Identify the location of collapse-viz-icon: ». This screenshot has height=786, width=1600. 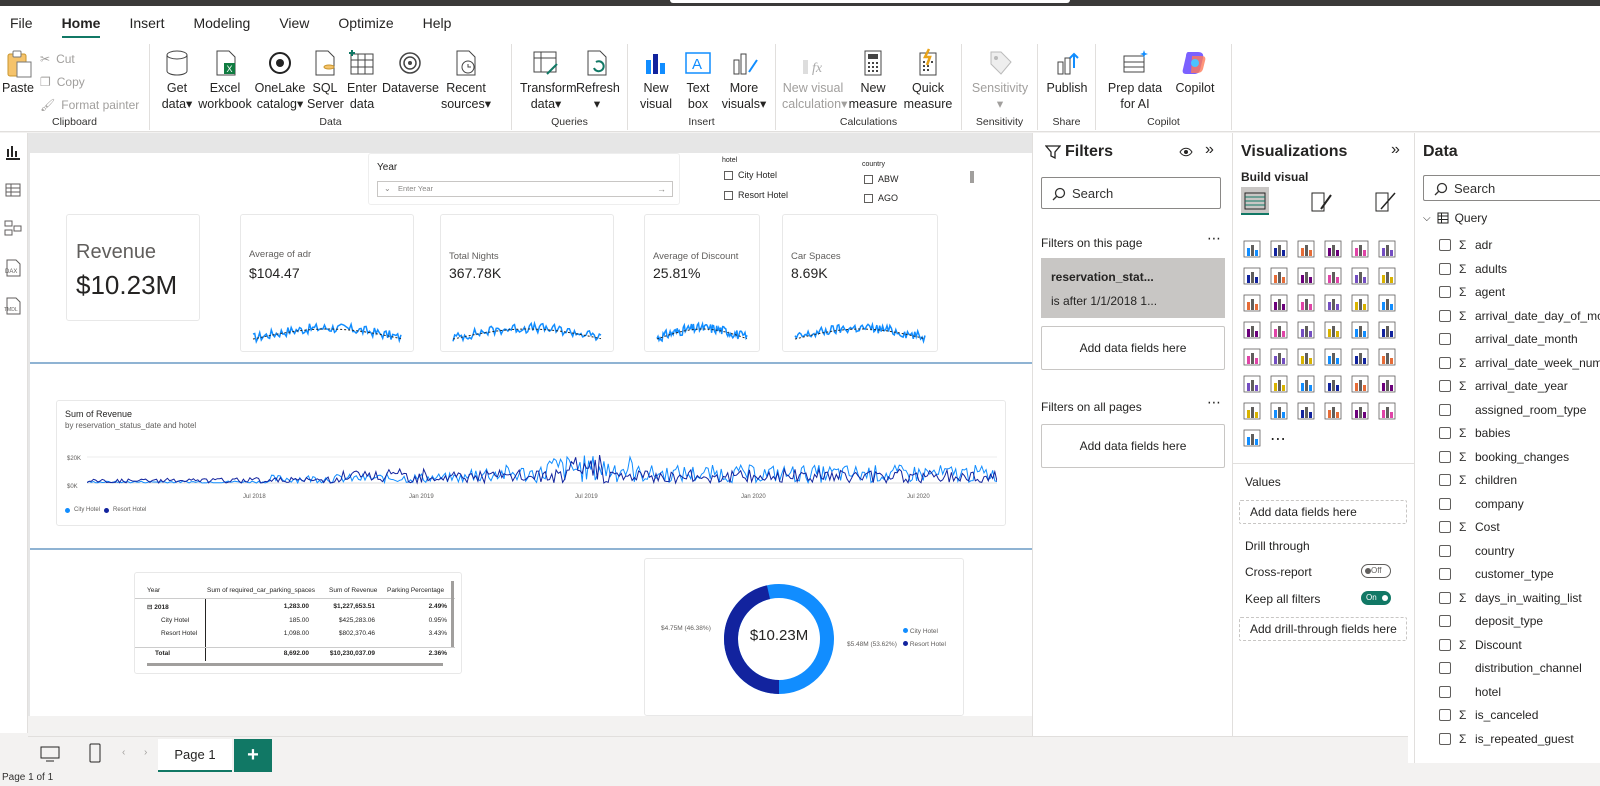
(1395, 150).